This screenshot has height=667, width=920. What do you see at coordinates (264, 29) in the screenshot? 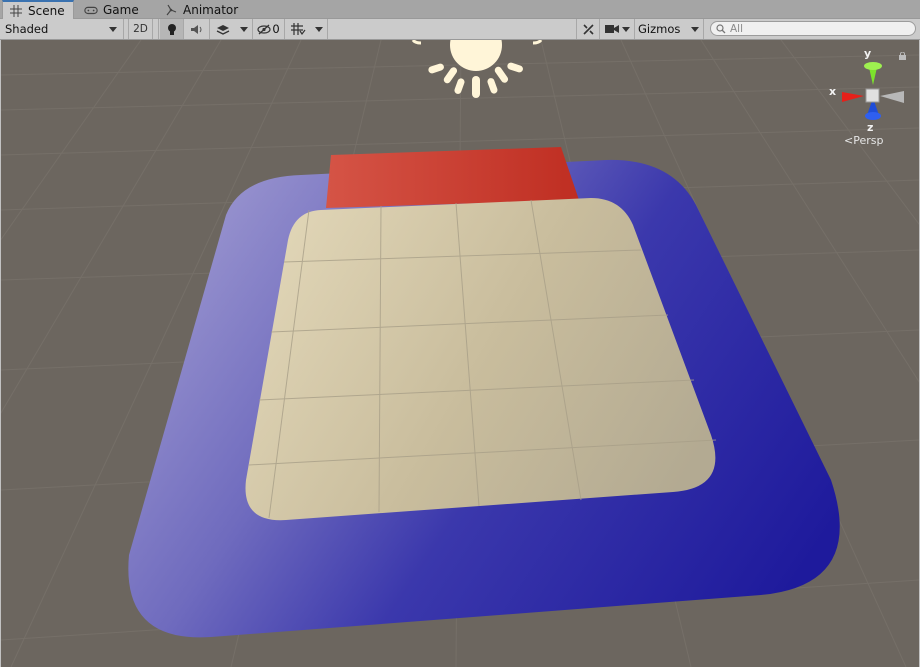
I see `eye-slash-icon` at bounding box center [264, 29].